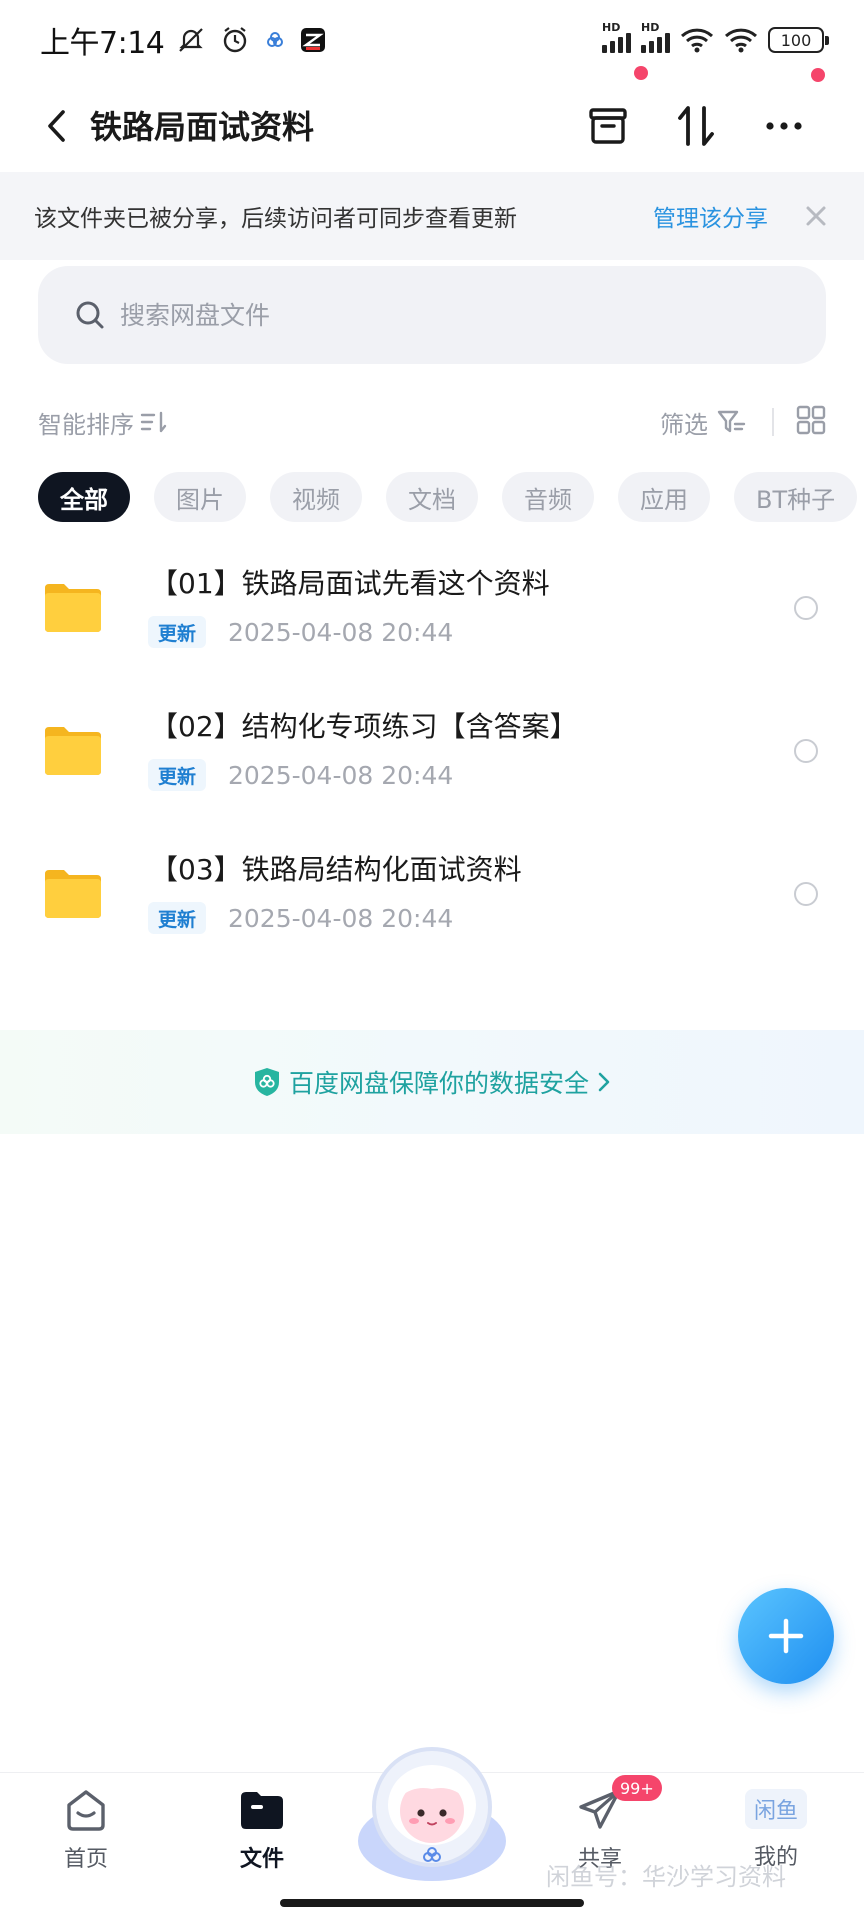 Image resolution: width=864 pixels, height=1920 pixels. Describe the element at coordinates (432, 893) in the screenshot. I see `list-item: 【03】铁路局结构化面试资料 更新 2025-04-08 20:44` at that location.